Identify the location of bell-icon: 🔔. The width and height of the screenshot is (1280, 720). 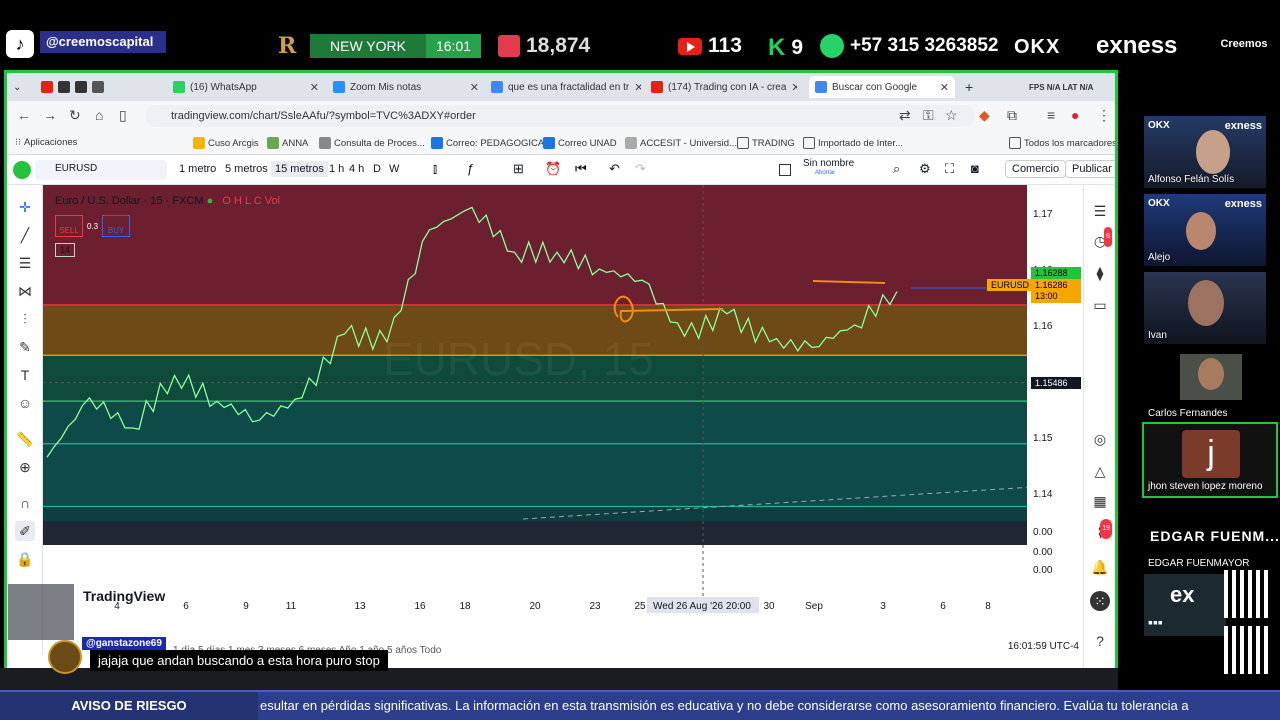
(1100, 567).